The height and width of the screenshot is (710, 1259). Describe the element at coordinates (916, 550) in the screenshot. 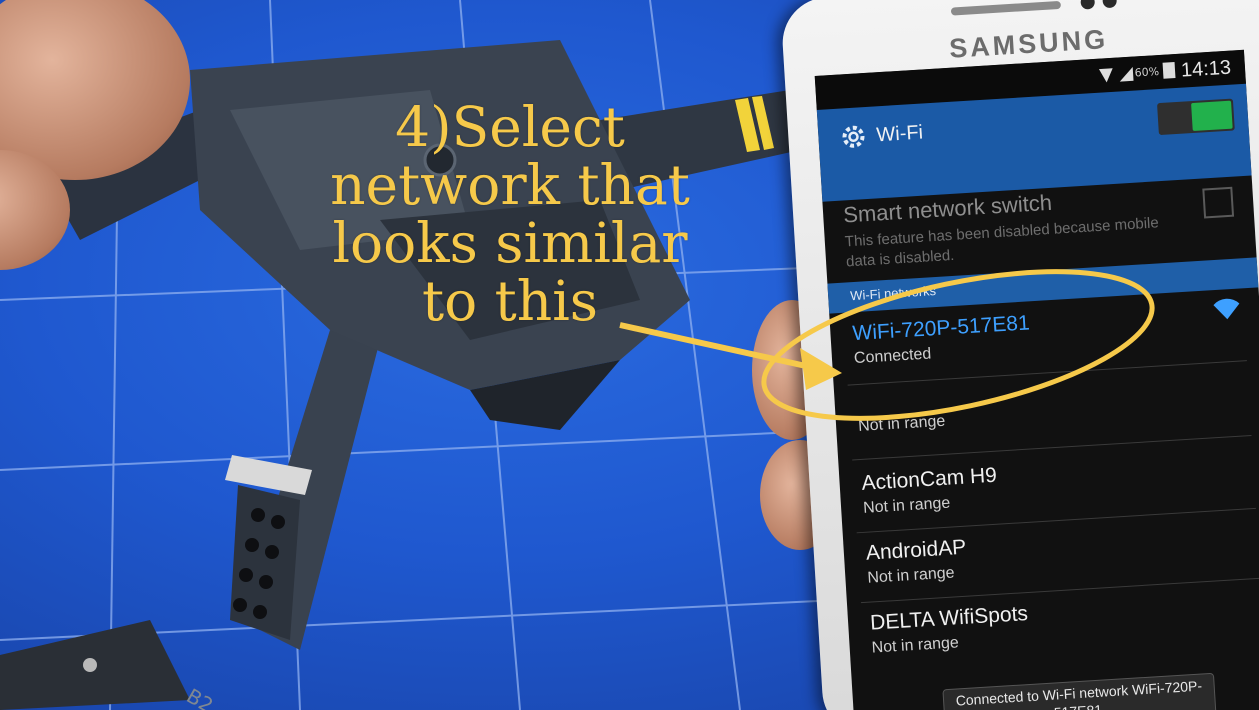

I see `network-name: AndroidAP` at that location.